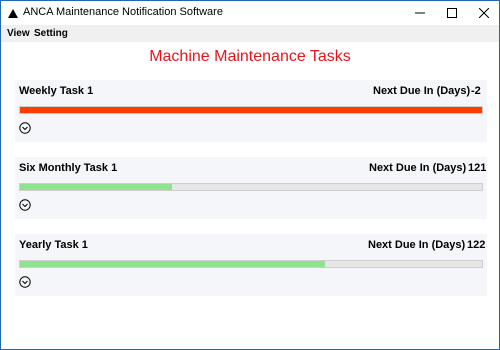  I want to click on task-name: Weekly Task 1, so click(56, 91).